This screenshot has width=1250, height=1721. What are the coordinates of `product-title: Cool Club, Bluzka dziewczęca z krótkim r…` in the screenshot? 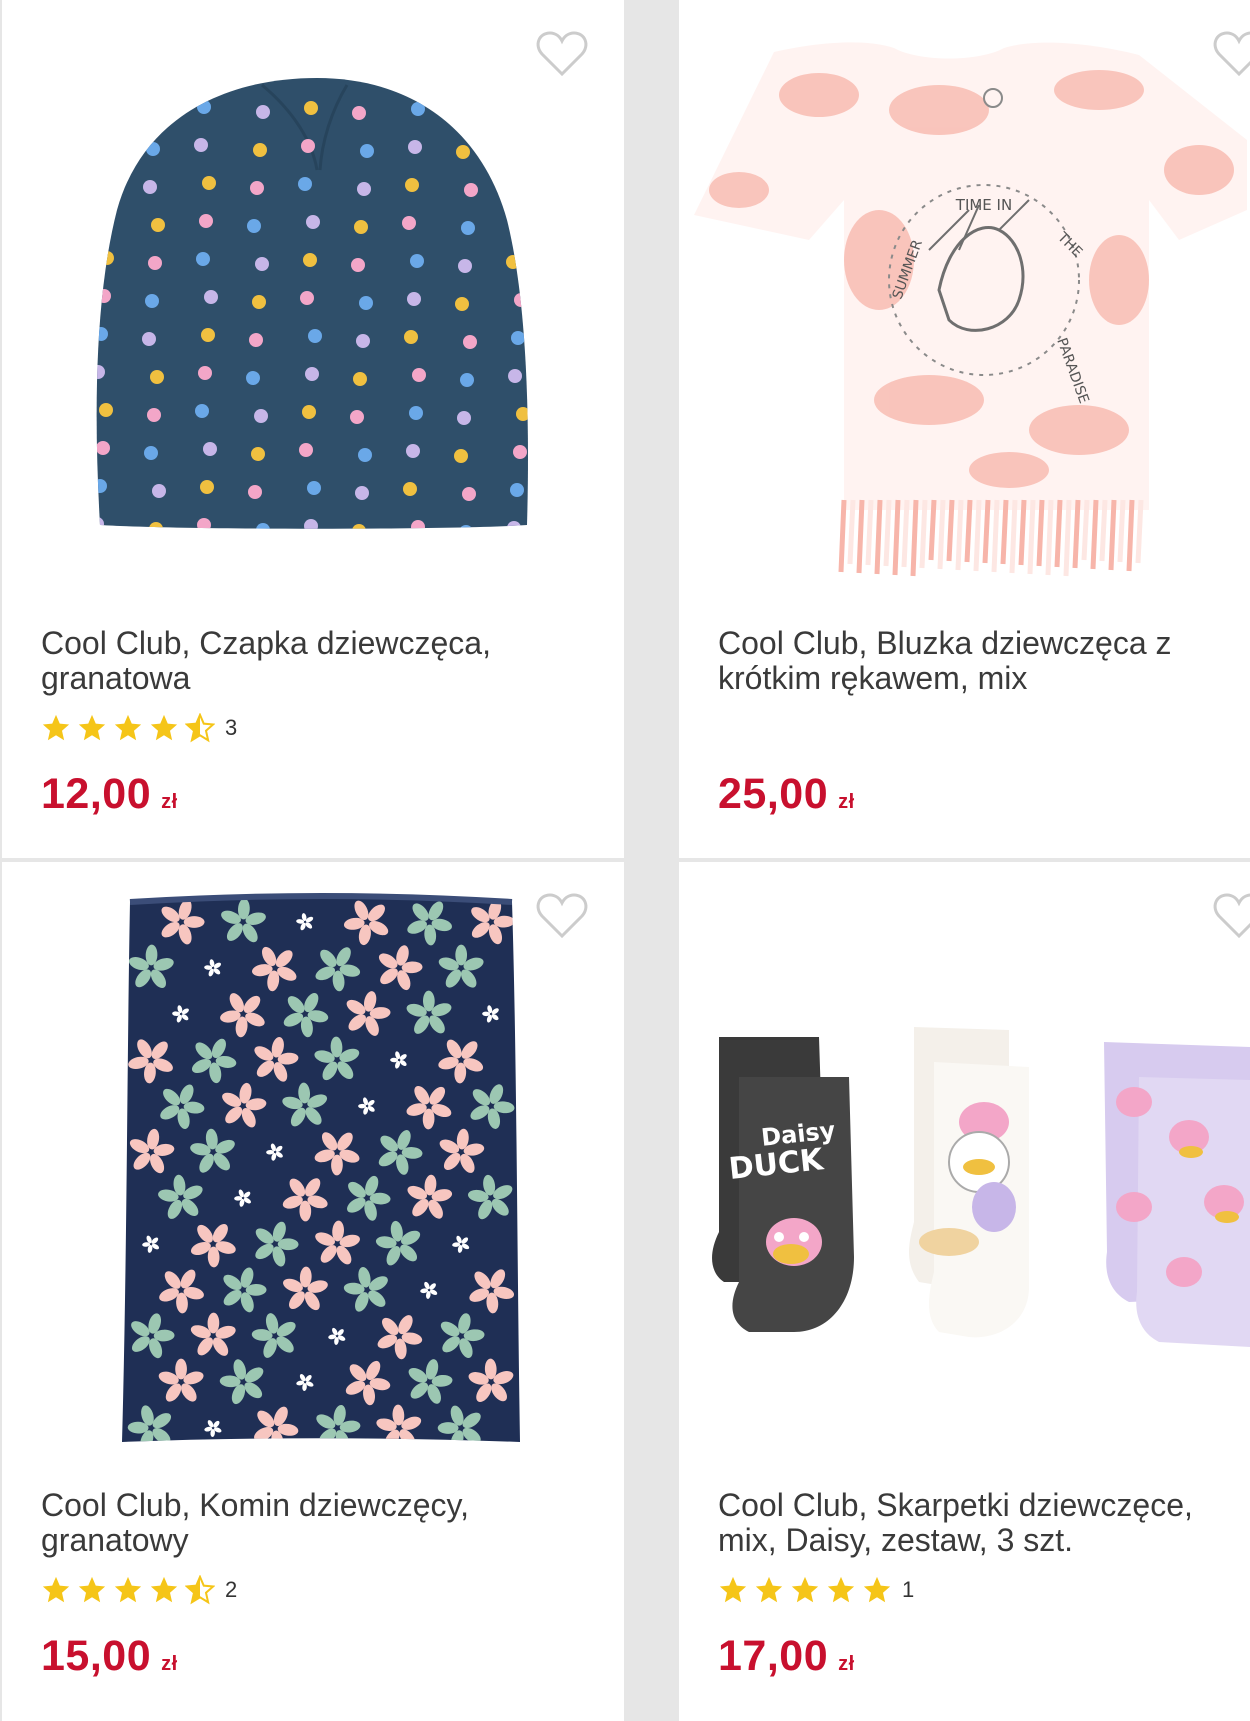 It's located at (978, 661).